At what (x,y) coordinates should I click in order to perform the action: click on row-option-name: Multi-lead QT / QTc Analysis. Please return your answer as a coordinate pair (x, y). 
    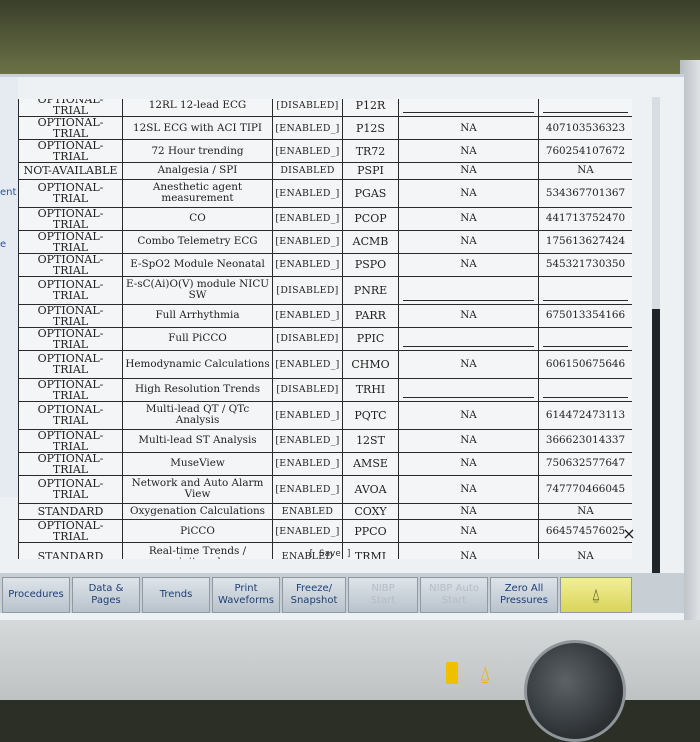
    Looking at the image, I should click on (197, 415).